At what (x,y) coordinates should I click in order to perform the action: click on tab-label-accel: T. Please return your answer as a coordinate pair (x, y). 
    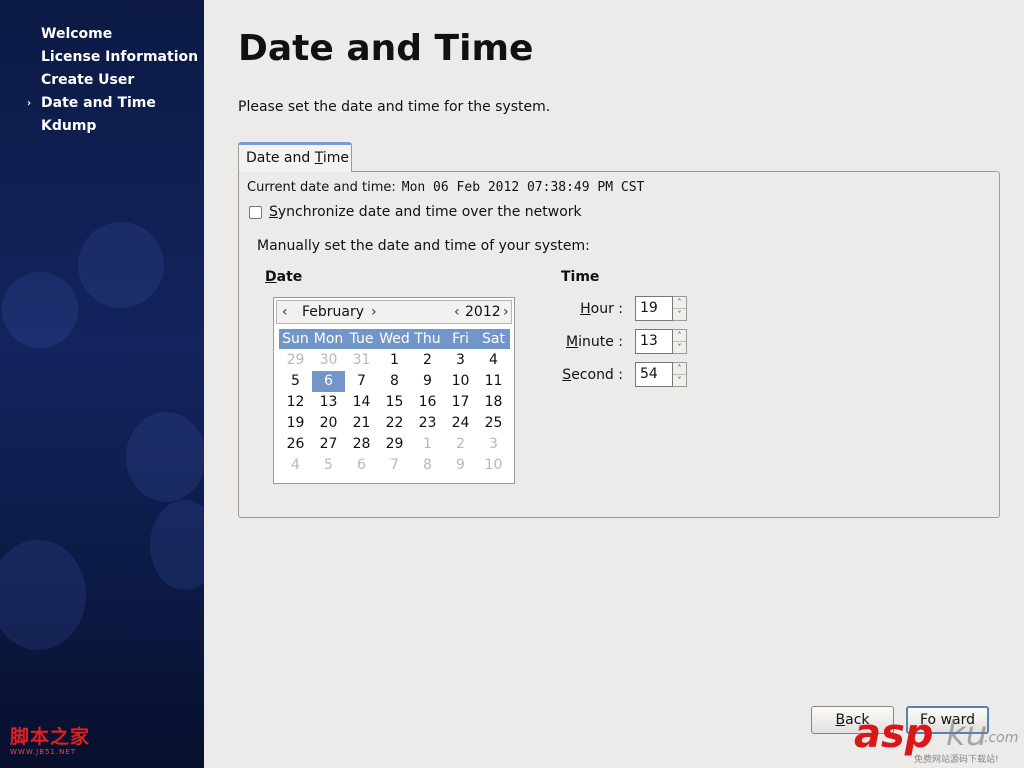
    Looking at the image, I should click on (318, 158).